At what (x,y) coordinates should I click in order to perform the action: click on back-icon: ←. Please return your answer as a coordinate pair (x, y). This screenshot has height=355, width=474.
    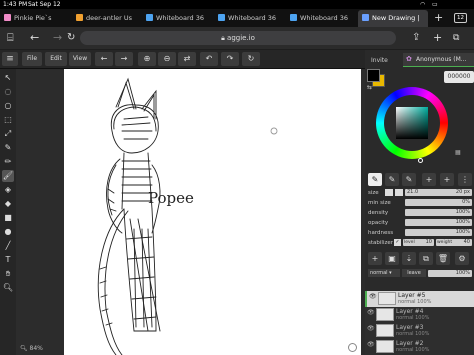
    Looking at the image, I should click on (34, 38).